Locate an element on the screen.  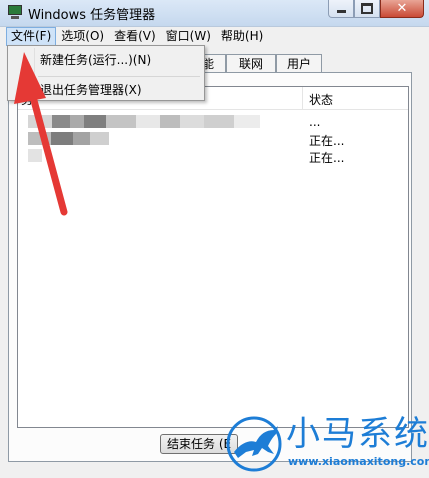
maximize-icon is located at coordinates (367, 8).